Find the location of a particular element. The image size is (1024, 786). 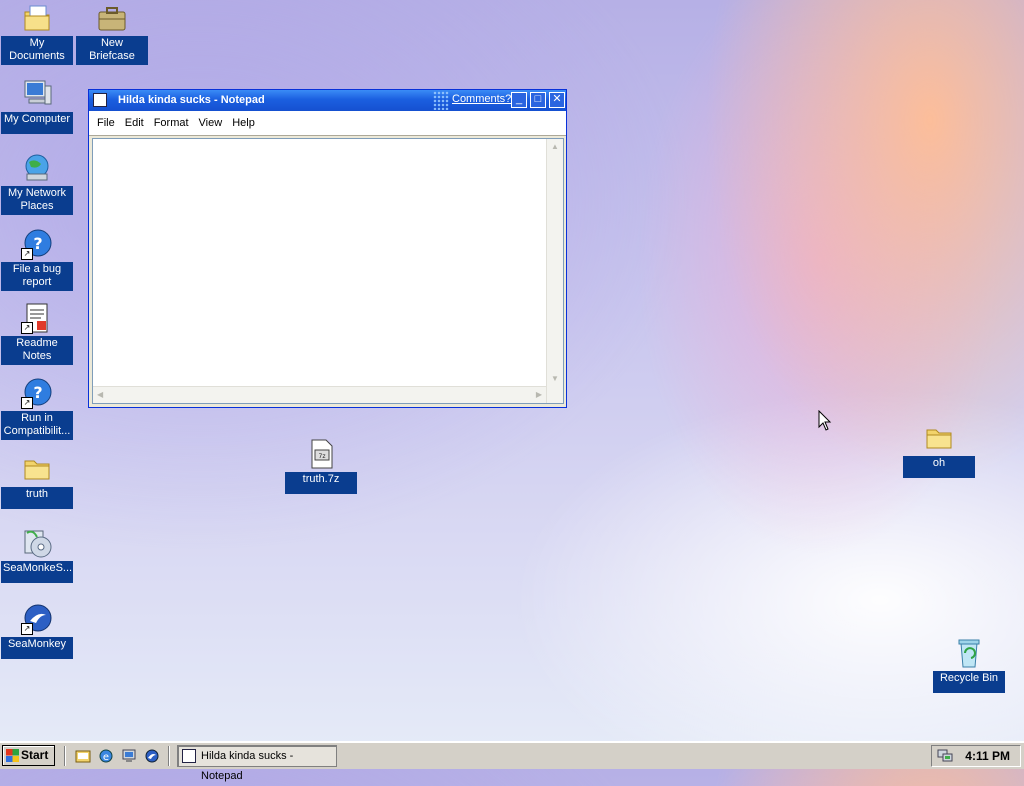

menu-file: File is located at coordinates (107, 123).